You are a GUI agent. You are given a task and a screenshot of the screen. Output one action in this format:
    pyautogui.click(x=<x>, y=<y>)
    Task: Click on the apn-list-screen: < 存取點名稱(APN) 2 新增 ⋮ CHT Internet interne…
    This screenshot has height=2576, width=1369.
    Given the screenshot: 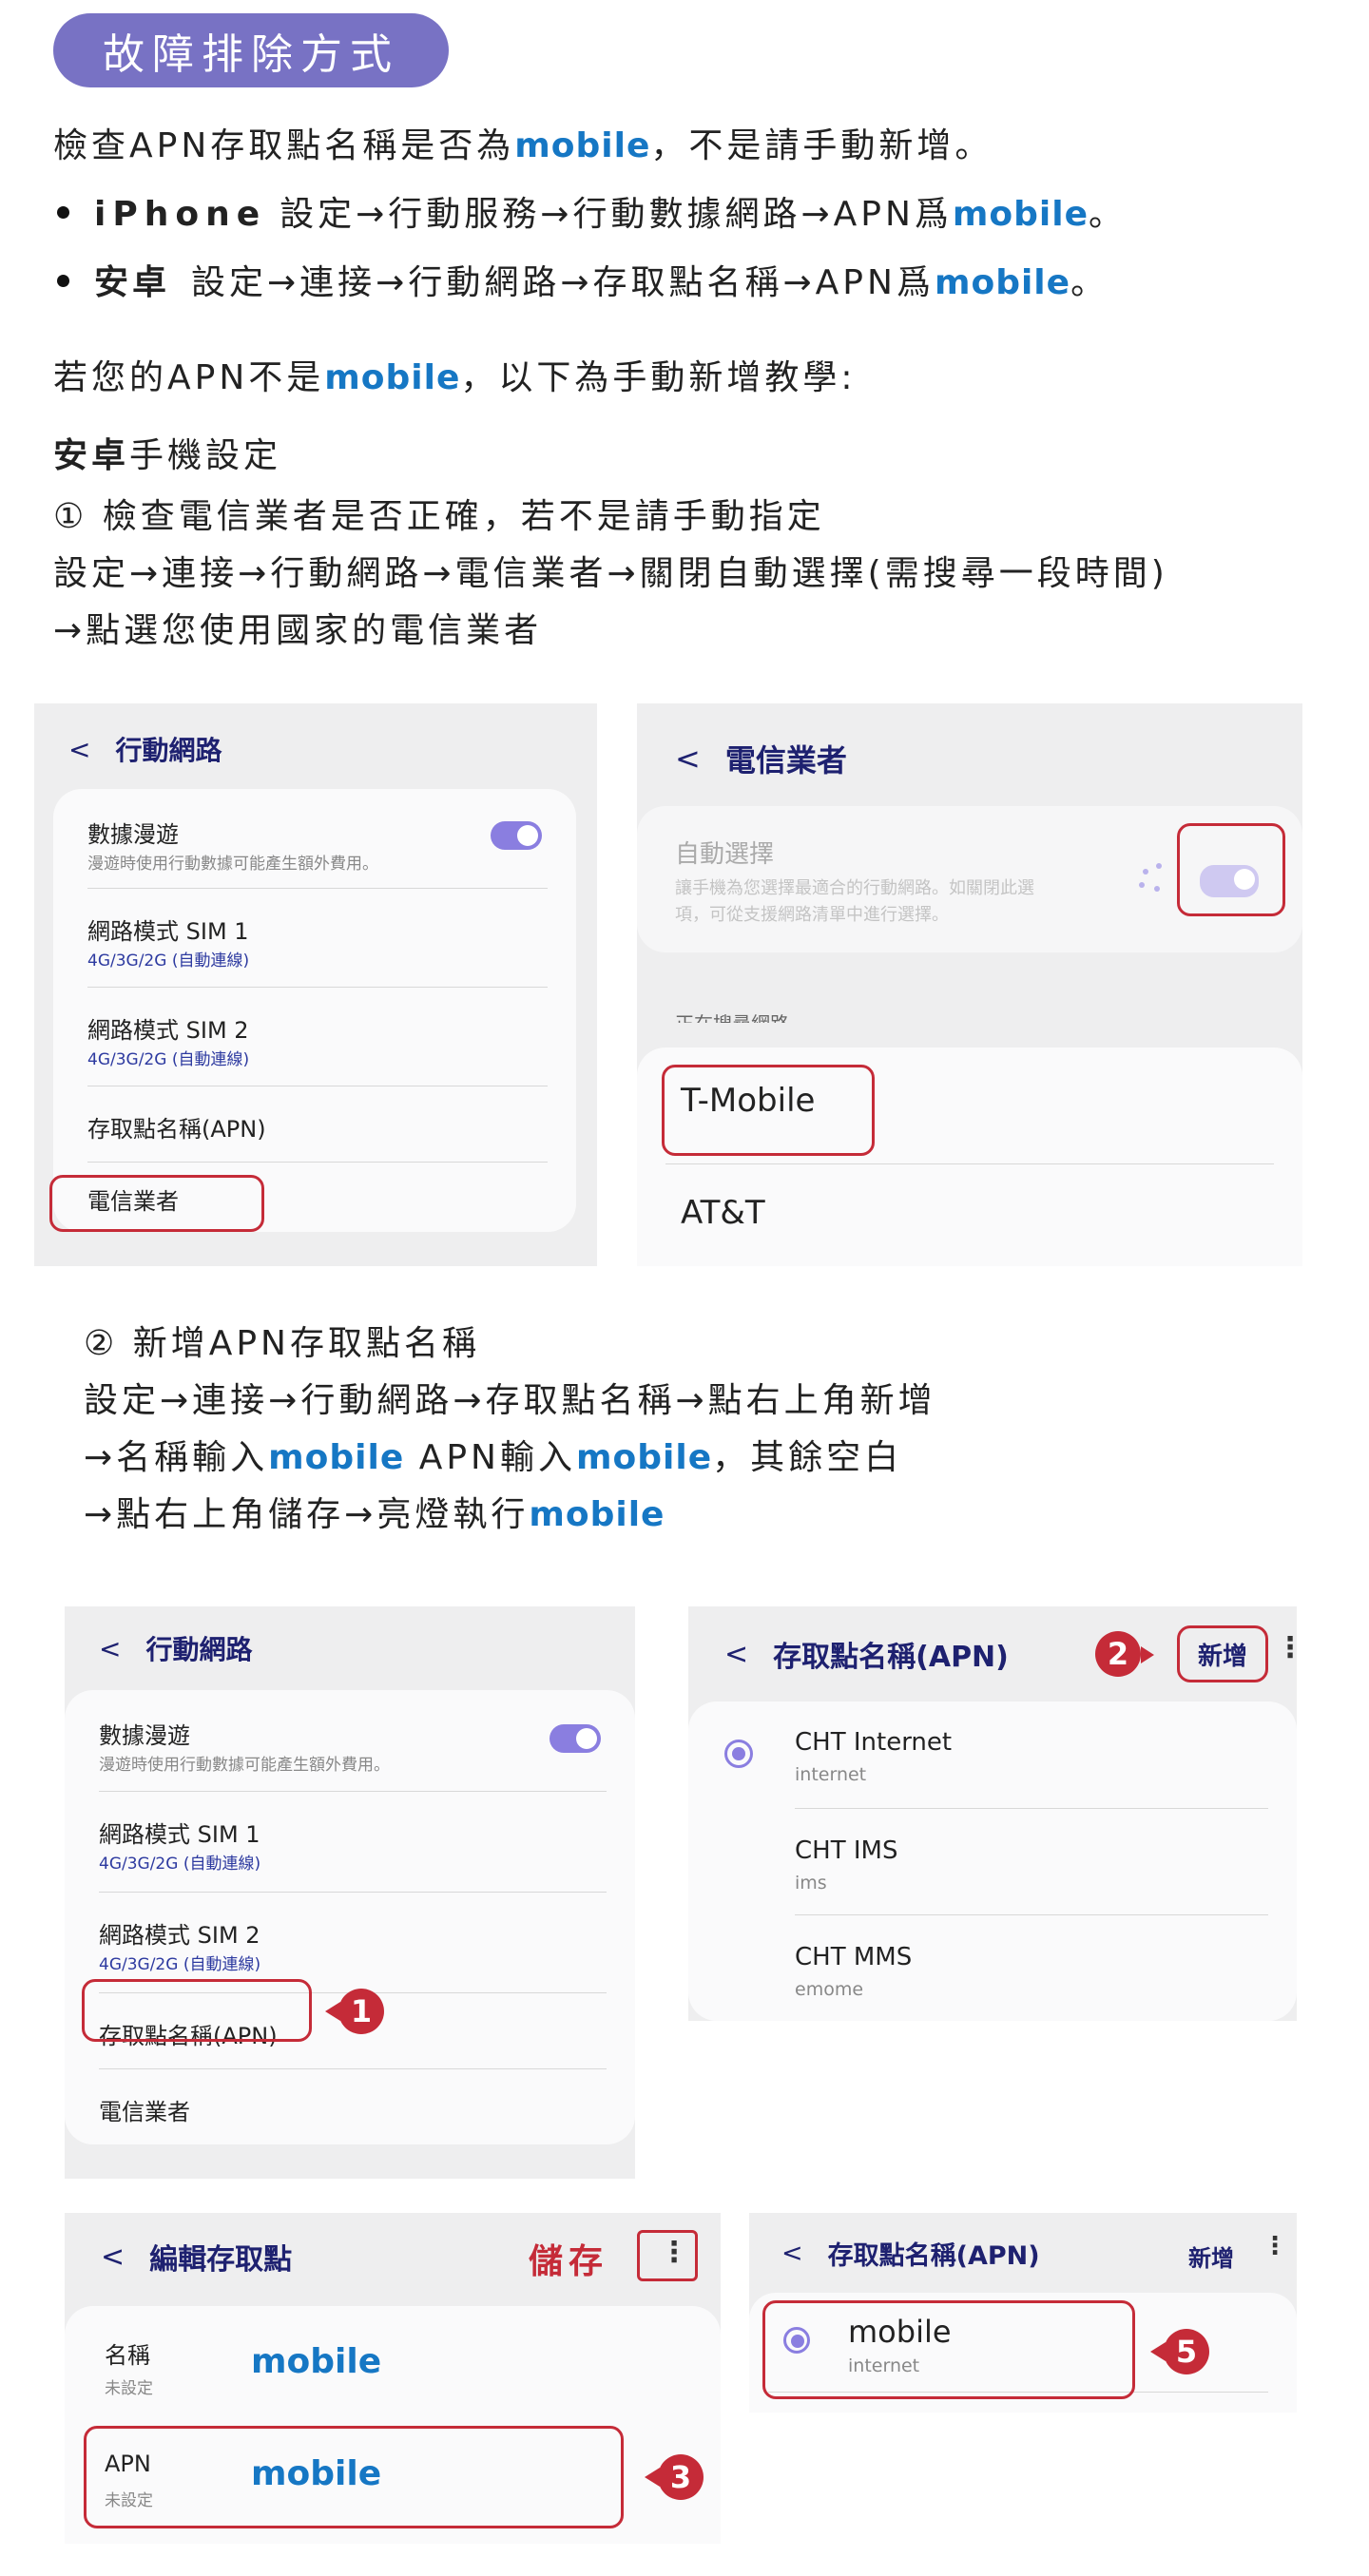 What is the action you would take?
    pyautogui.click(x=996, y=1813)
    